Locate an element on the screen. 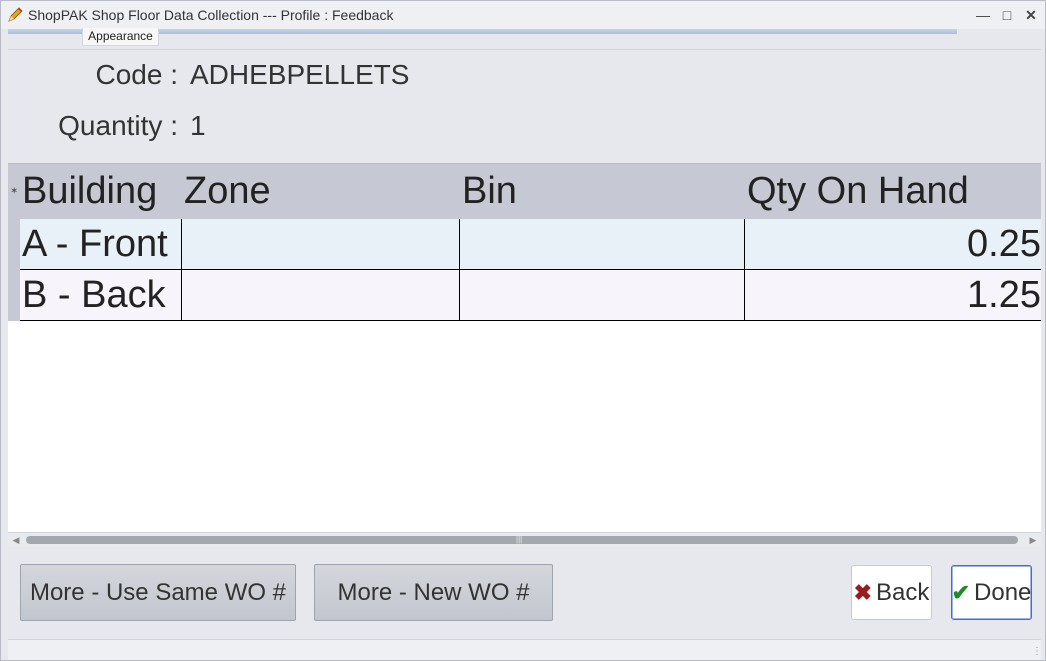 This screenshot has width=1046, height=661. row-indicator-column is located at coordinates (14, 270).